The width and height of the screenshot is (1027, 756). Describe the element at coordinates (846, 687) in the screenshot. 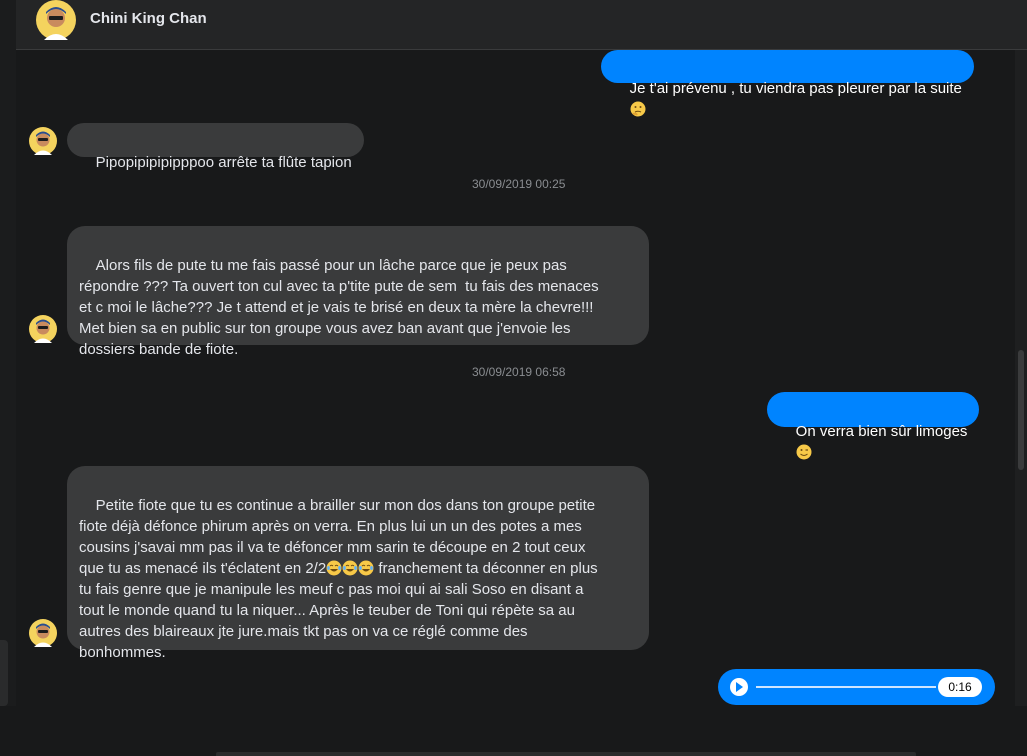

I see `audio-progress-track` at that location.